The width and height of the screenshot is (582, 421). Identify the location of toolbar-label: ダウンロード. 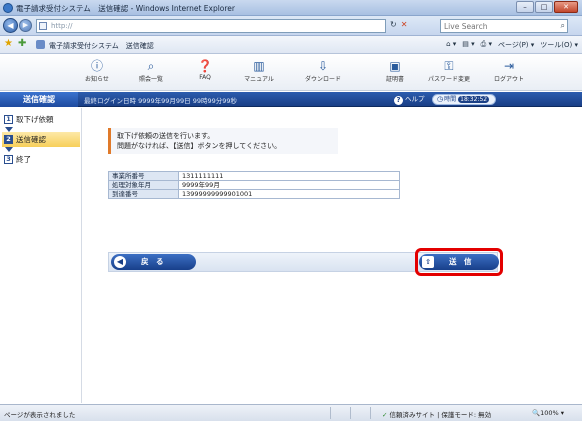
(322, 79).